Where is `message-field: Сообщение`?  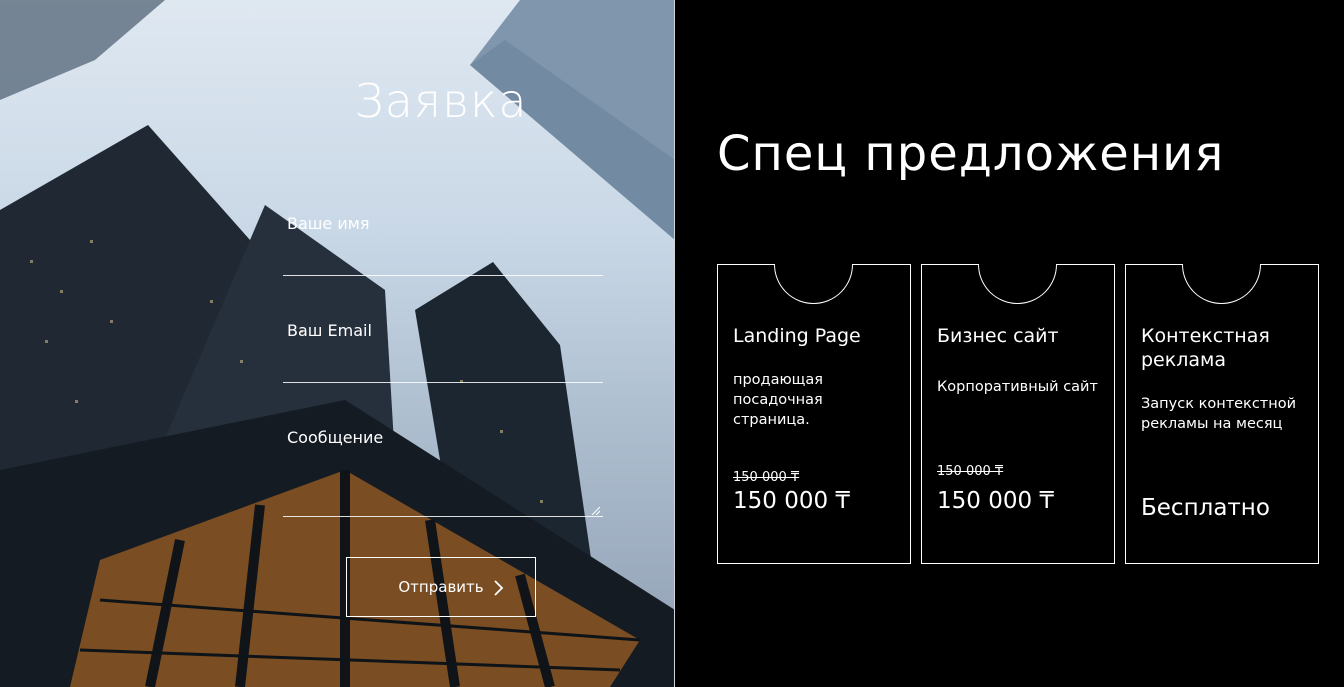 message-field: Сообщение is located at coordinates (443, 472).